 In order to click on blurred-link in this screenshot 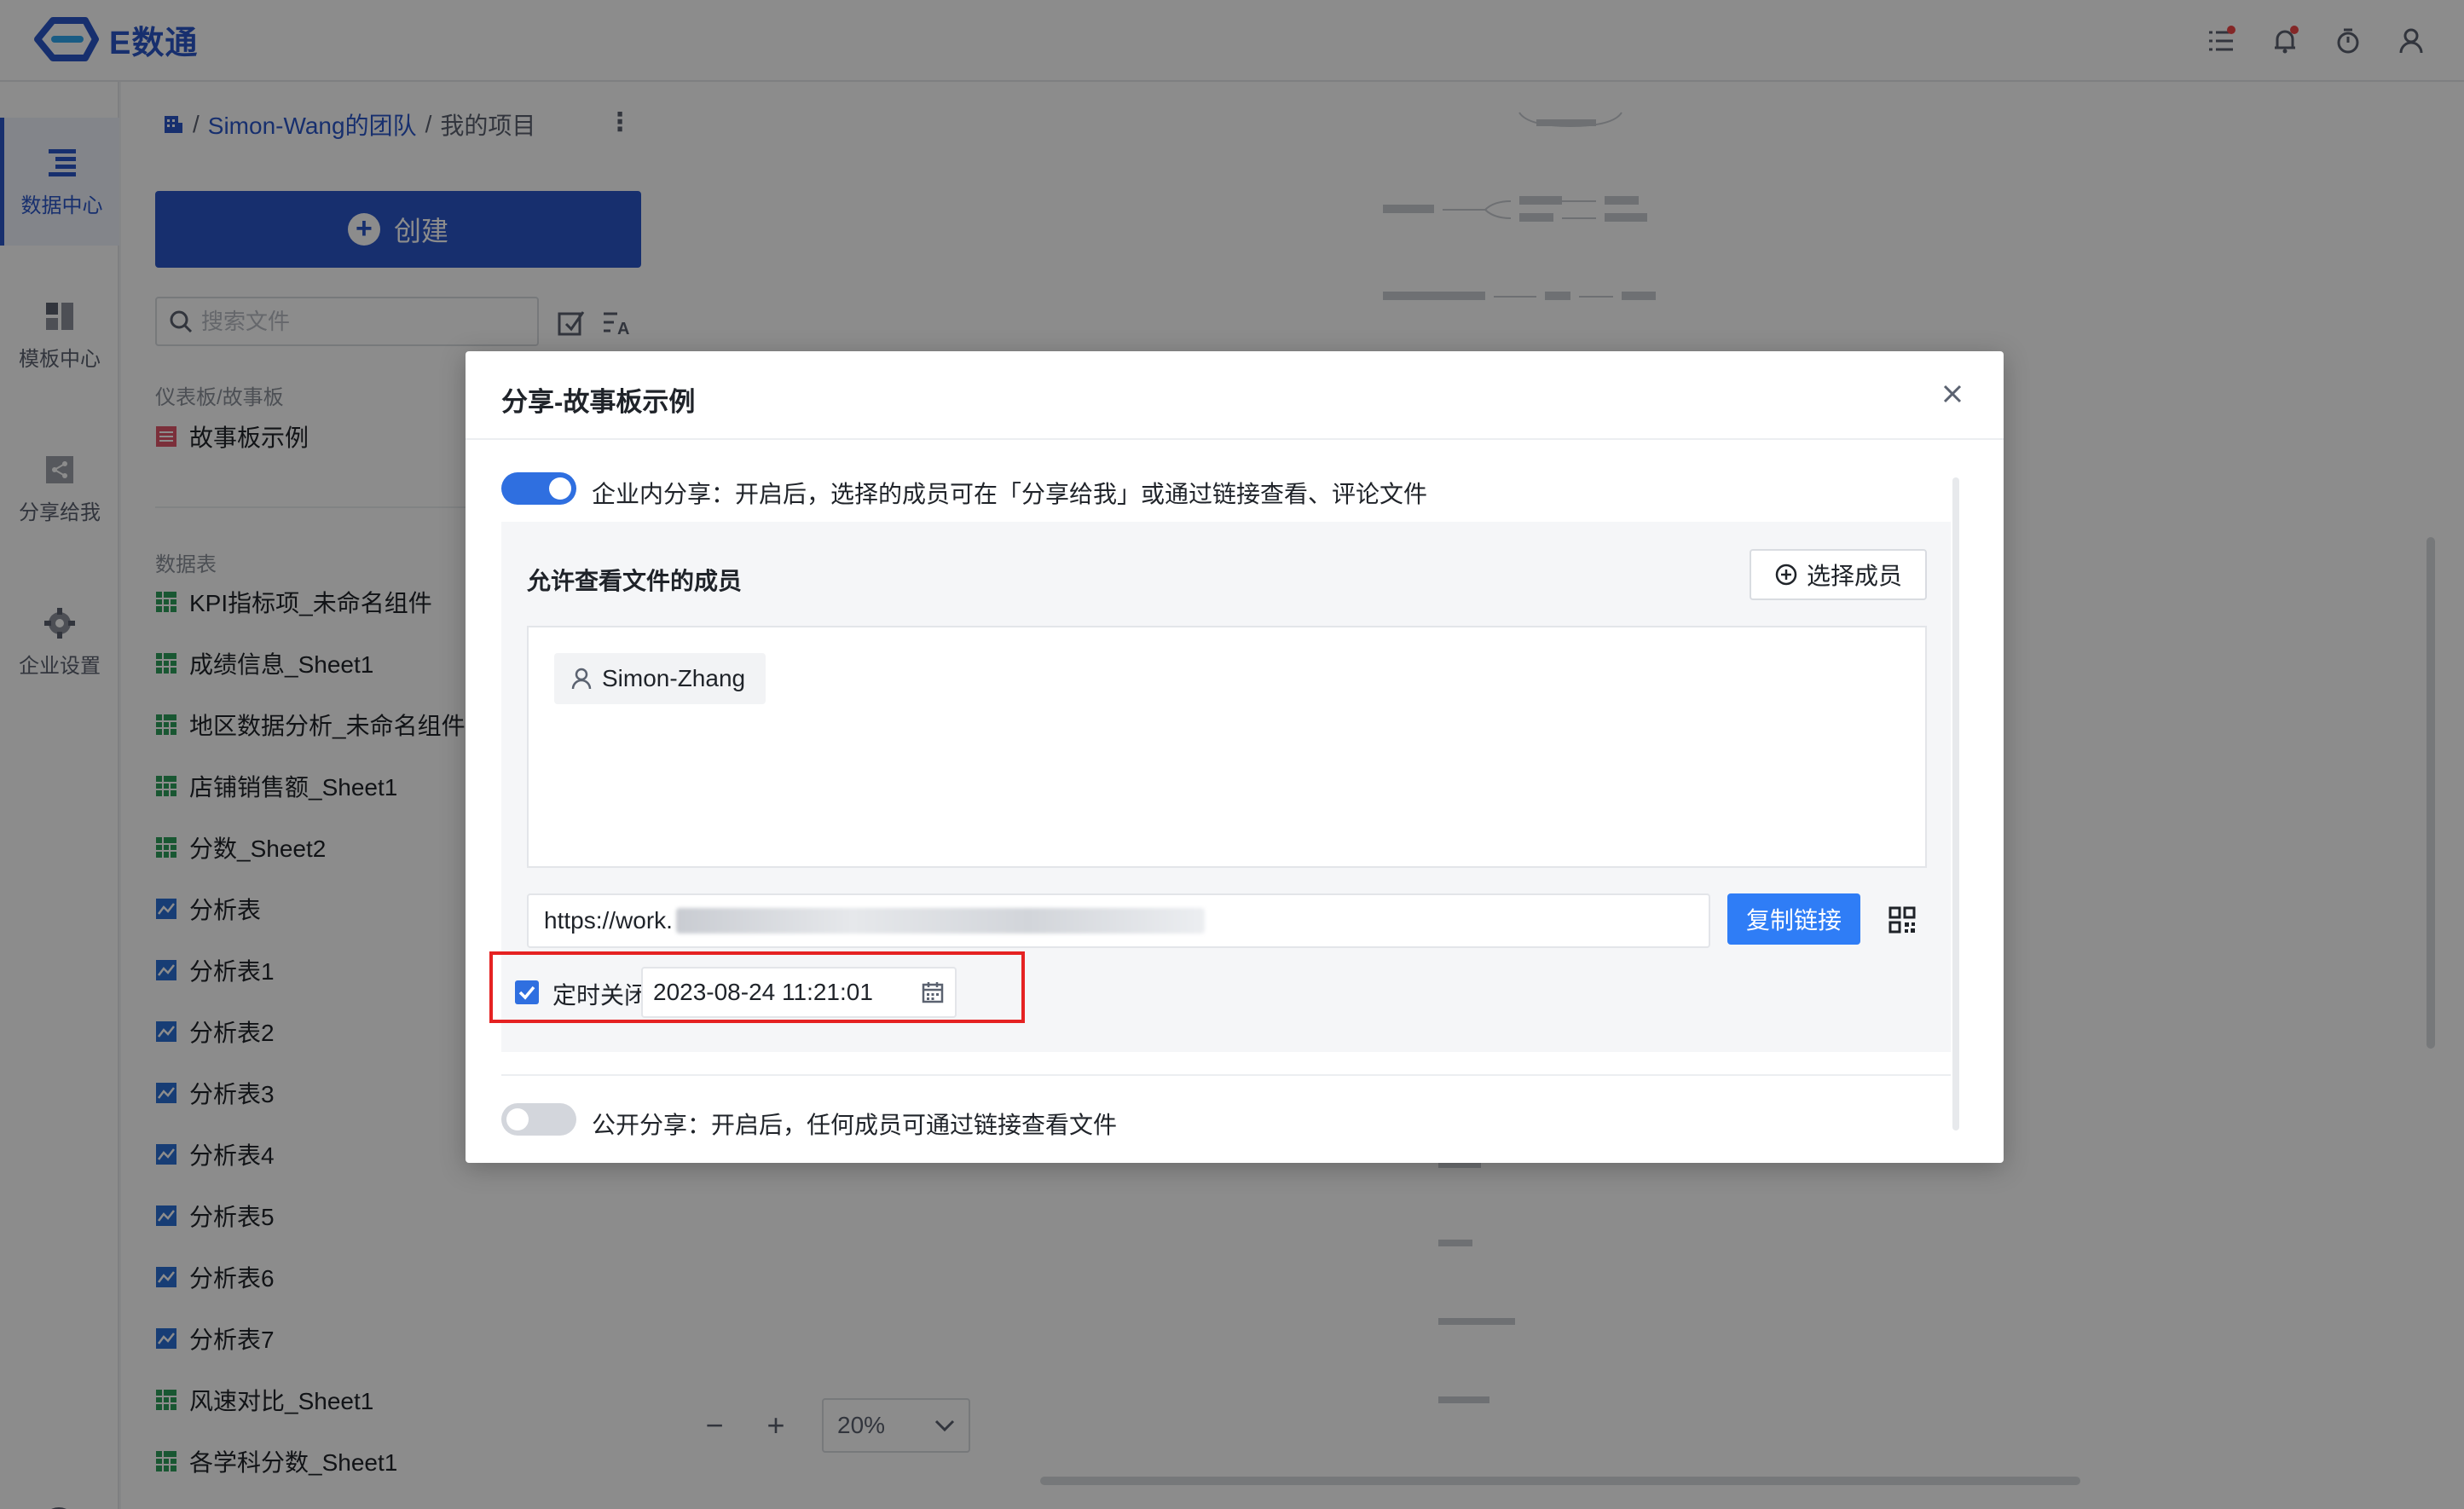, I will do `click(940, 921)`.